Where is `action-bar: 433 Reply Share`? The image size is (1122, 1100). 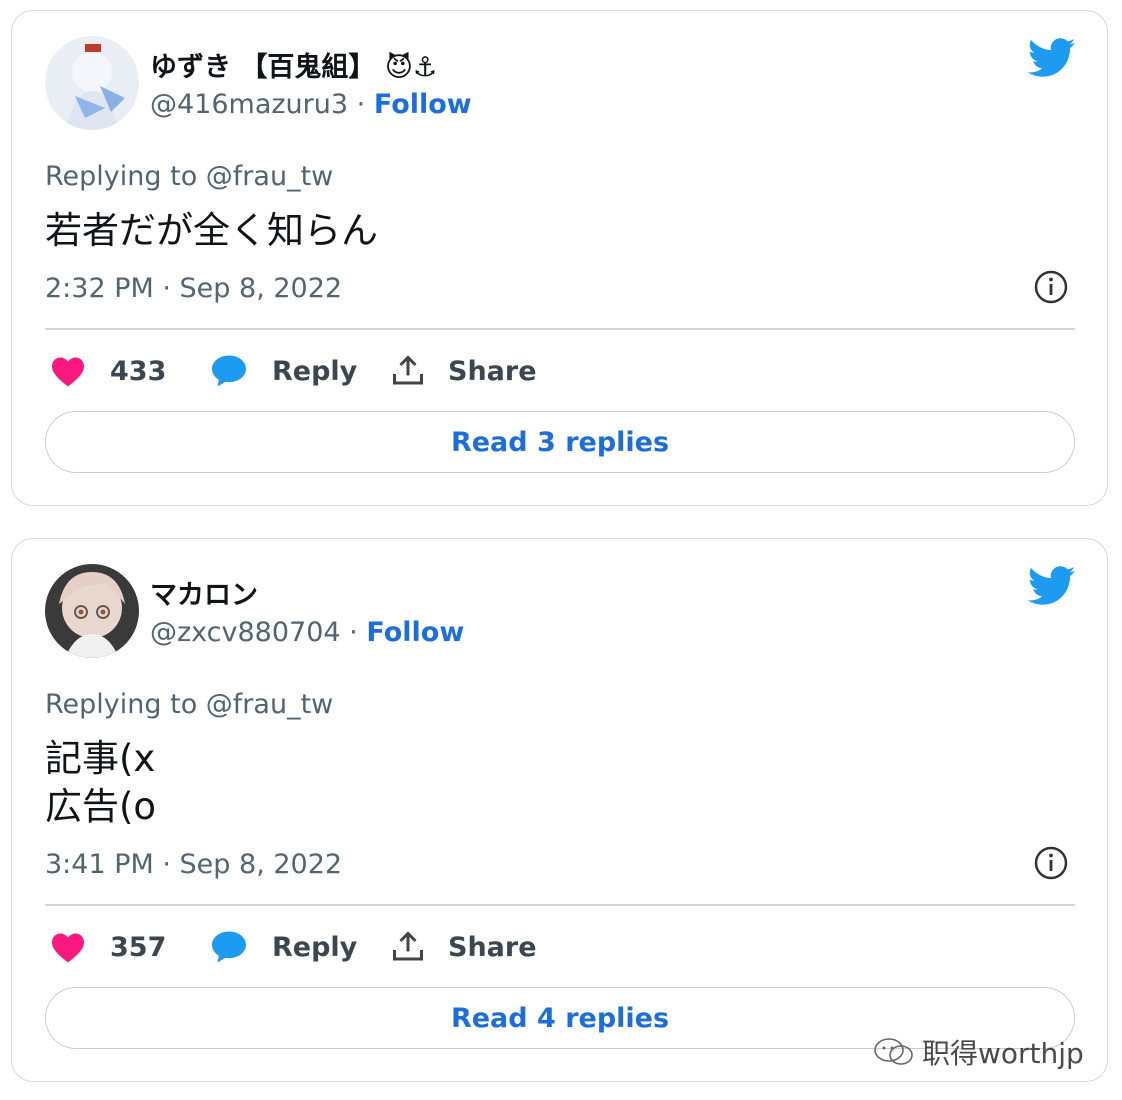
action-bar: 433 Reply Share is located at coordinates (350, 371).